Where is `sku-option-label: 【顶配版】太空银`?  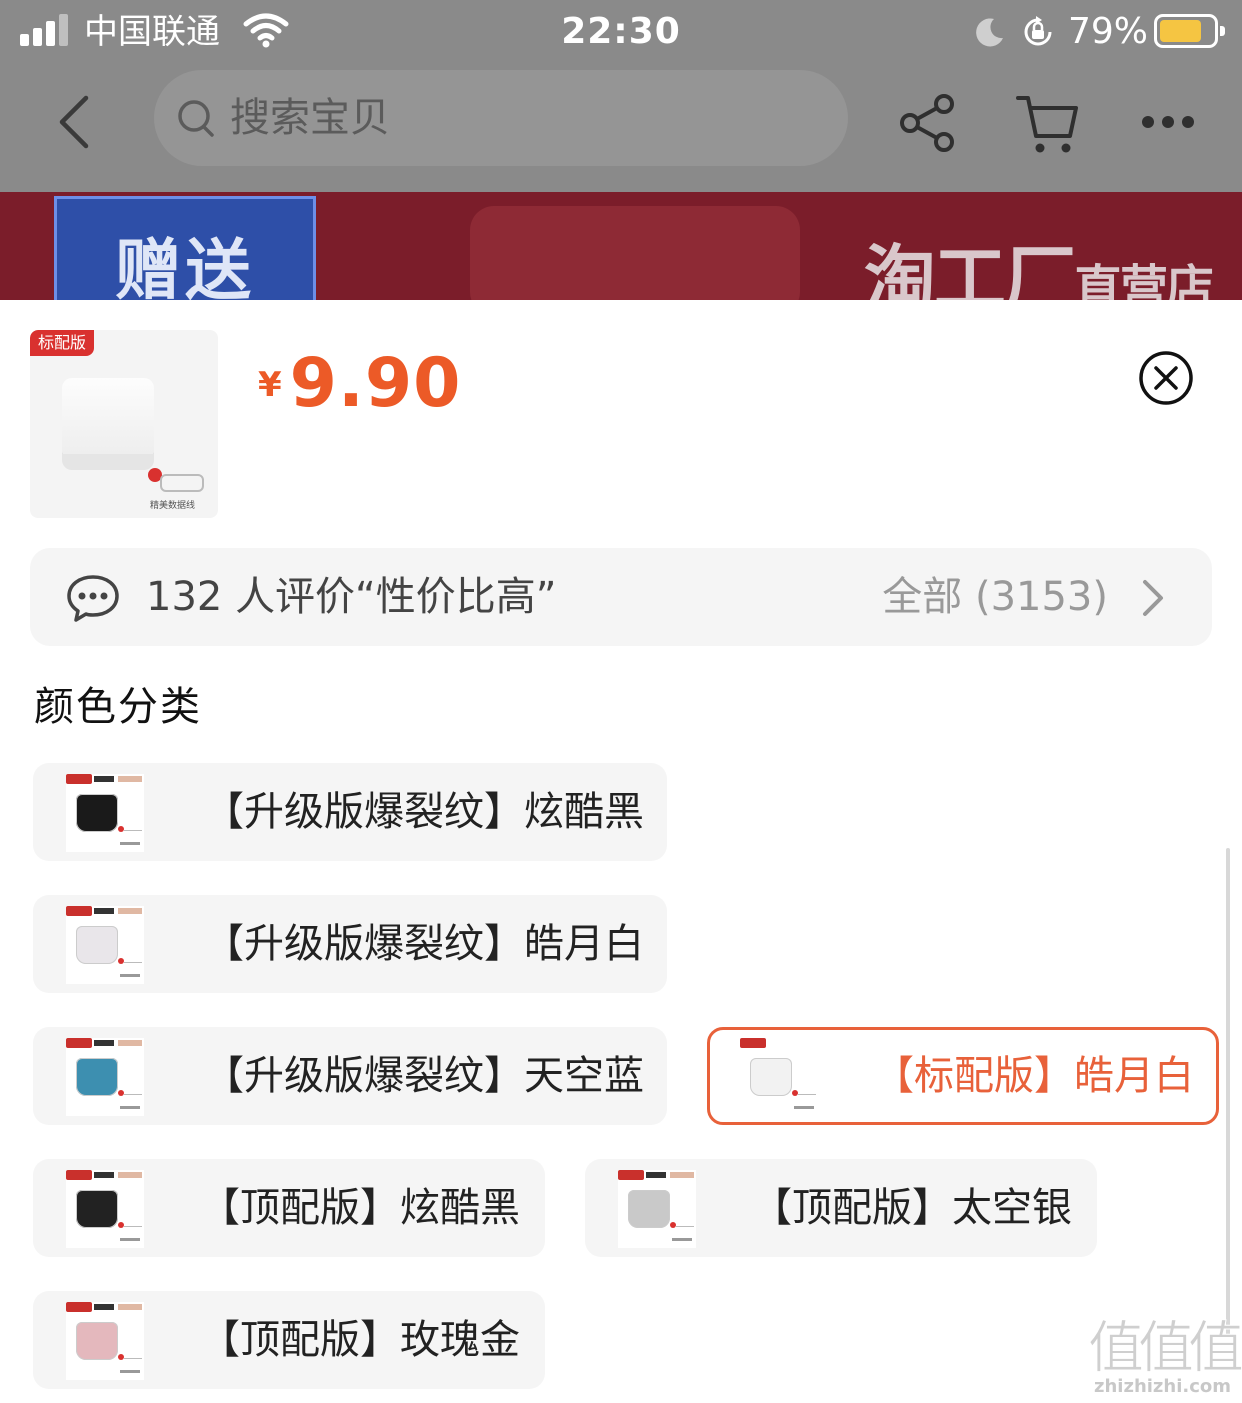
sku-option-label: 【顶配版】太空银 is located at coordinates (912, 1208).